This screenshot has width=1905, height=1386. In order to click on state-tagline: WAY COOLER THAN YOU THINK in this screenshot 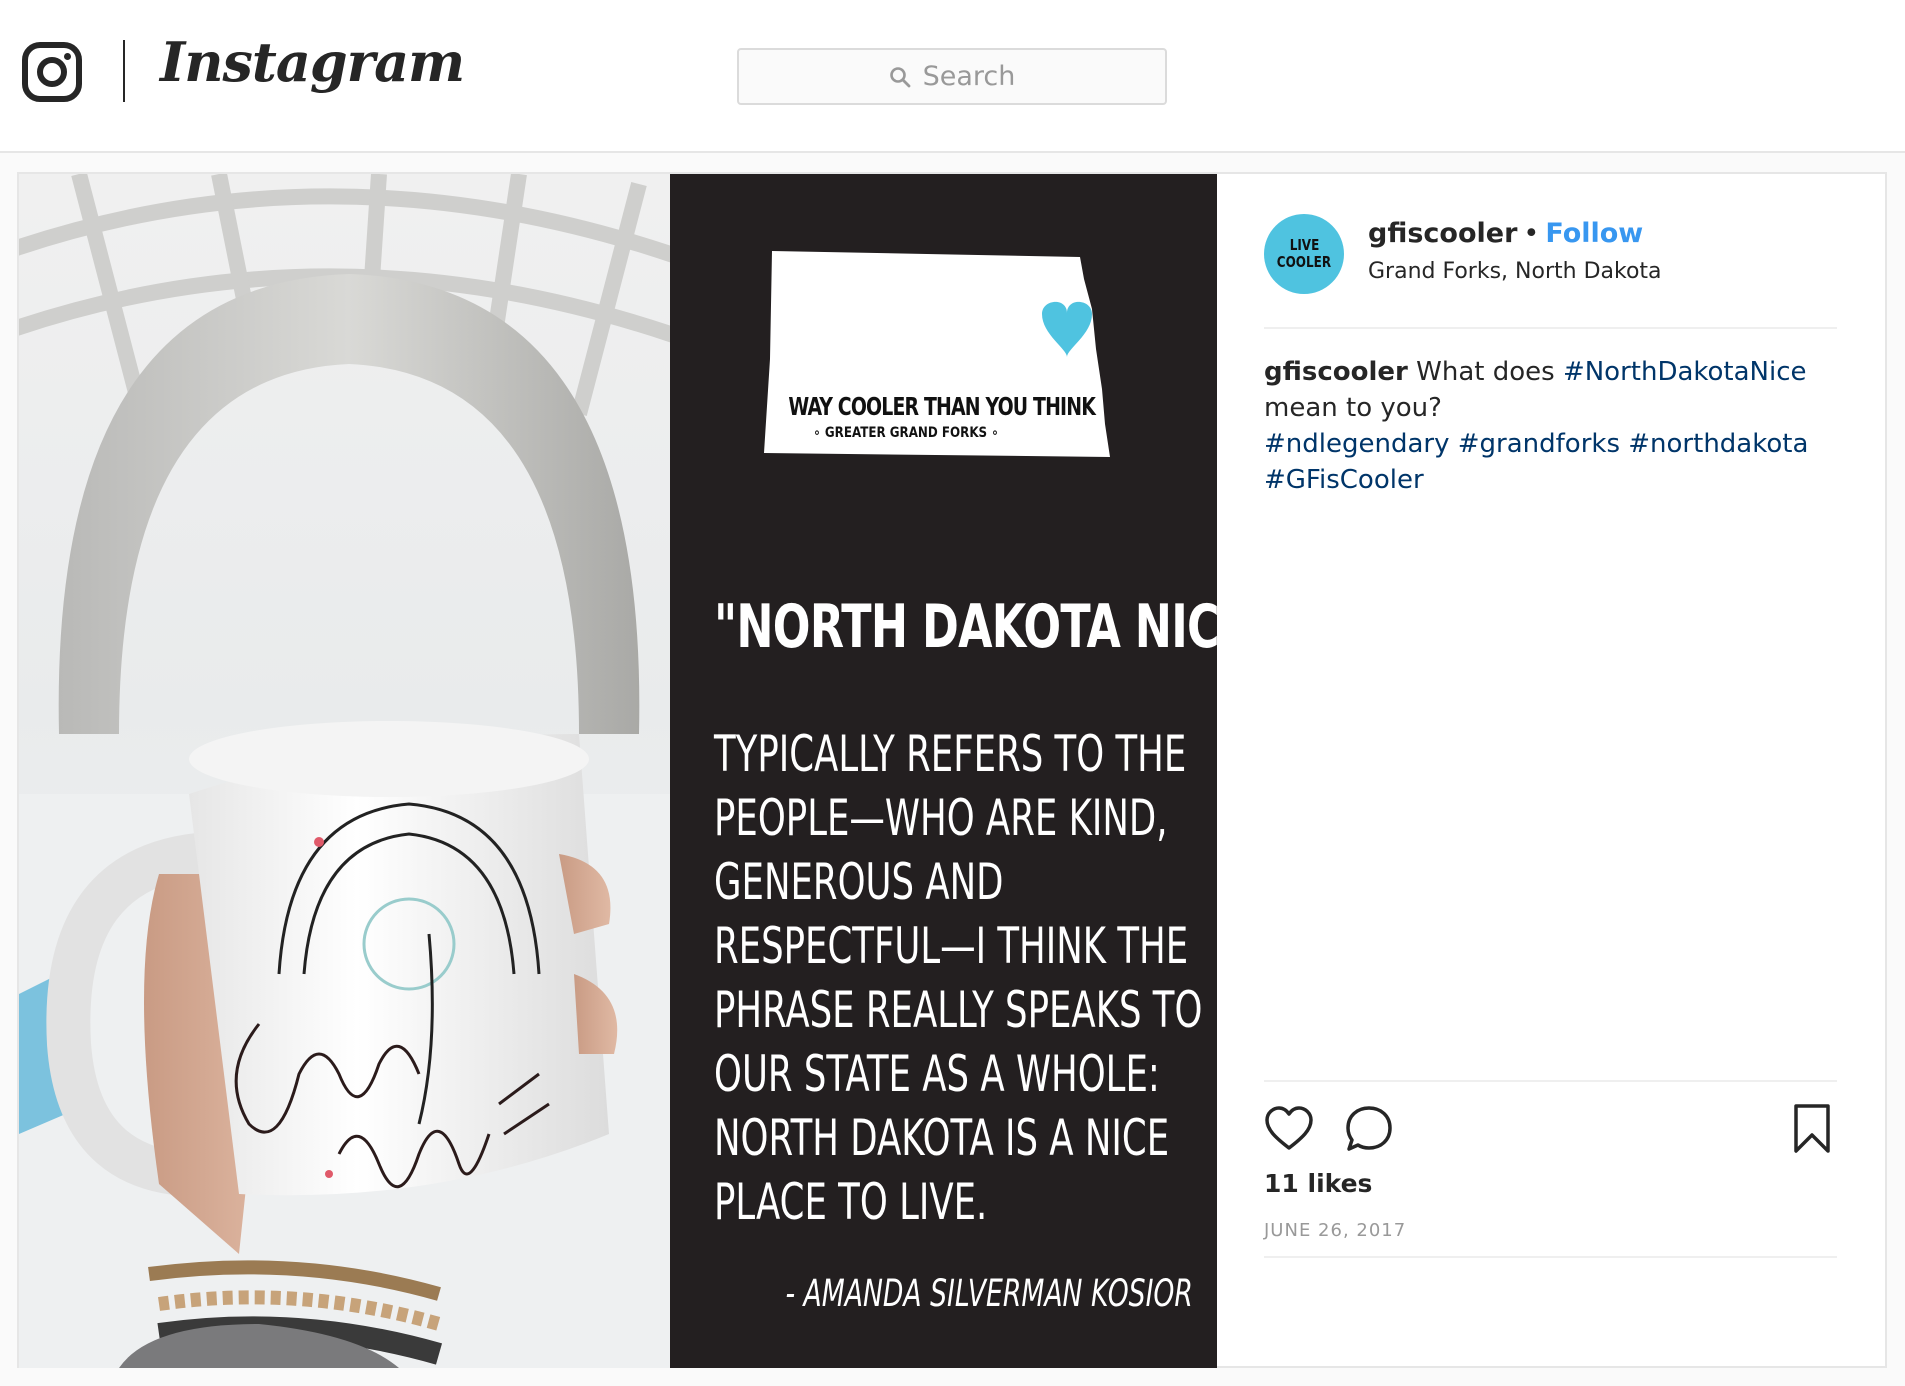, I will do `click(942, 406)`.